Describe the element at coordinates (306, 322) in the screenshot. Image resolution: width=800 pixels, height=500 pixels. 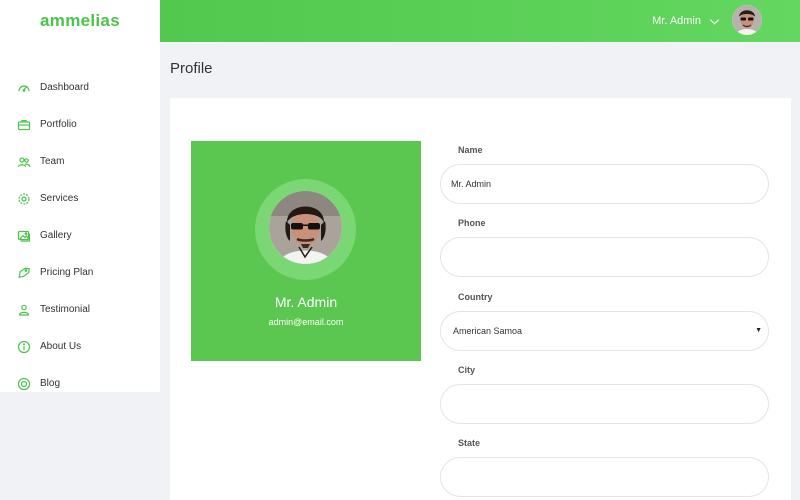
I see `profile-email: admin@email.com` at that location.